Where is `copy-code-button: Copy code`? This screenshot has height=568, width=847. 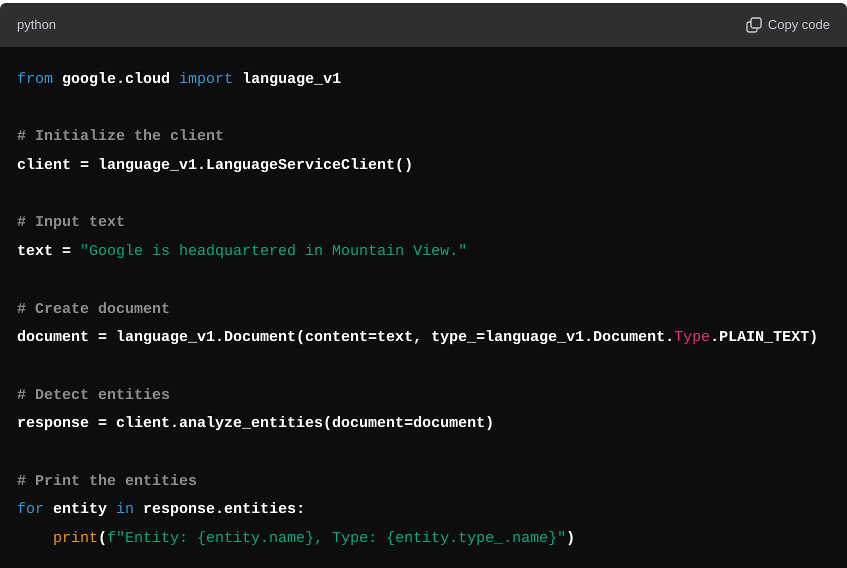 copy-code-button: Copy code is located at coordinates (788, 25).